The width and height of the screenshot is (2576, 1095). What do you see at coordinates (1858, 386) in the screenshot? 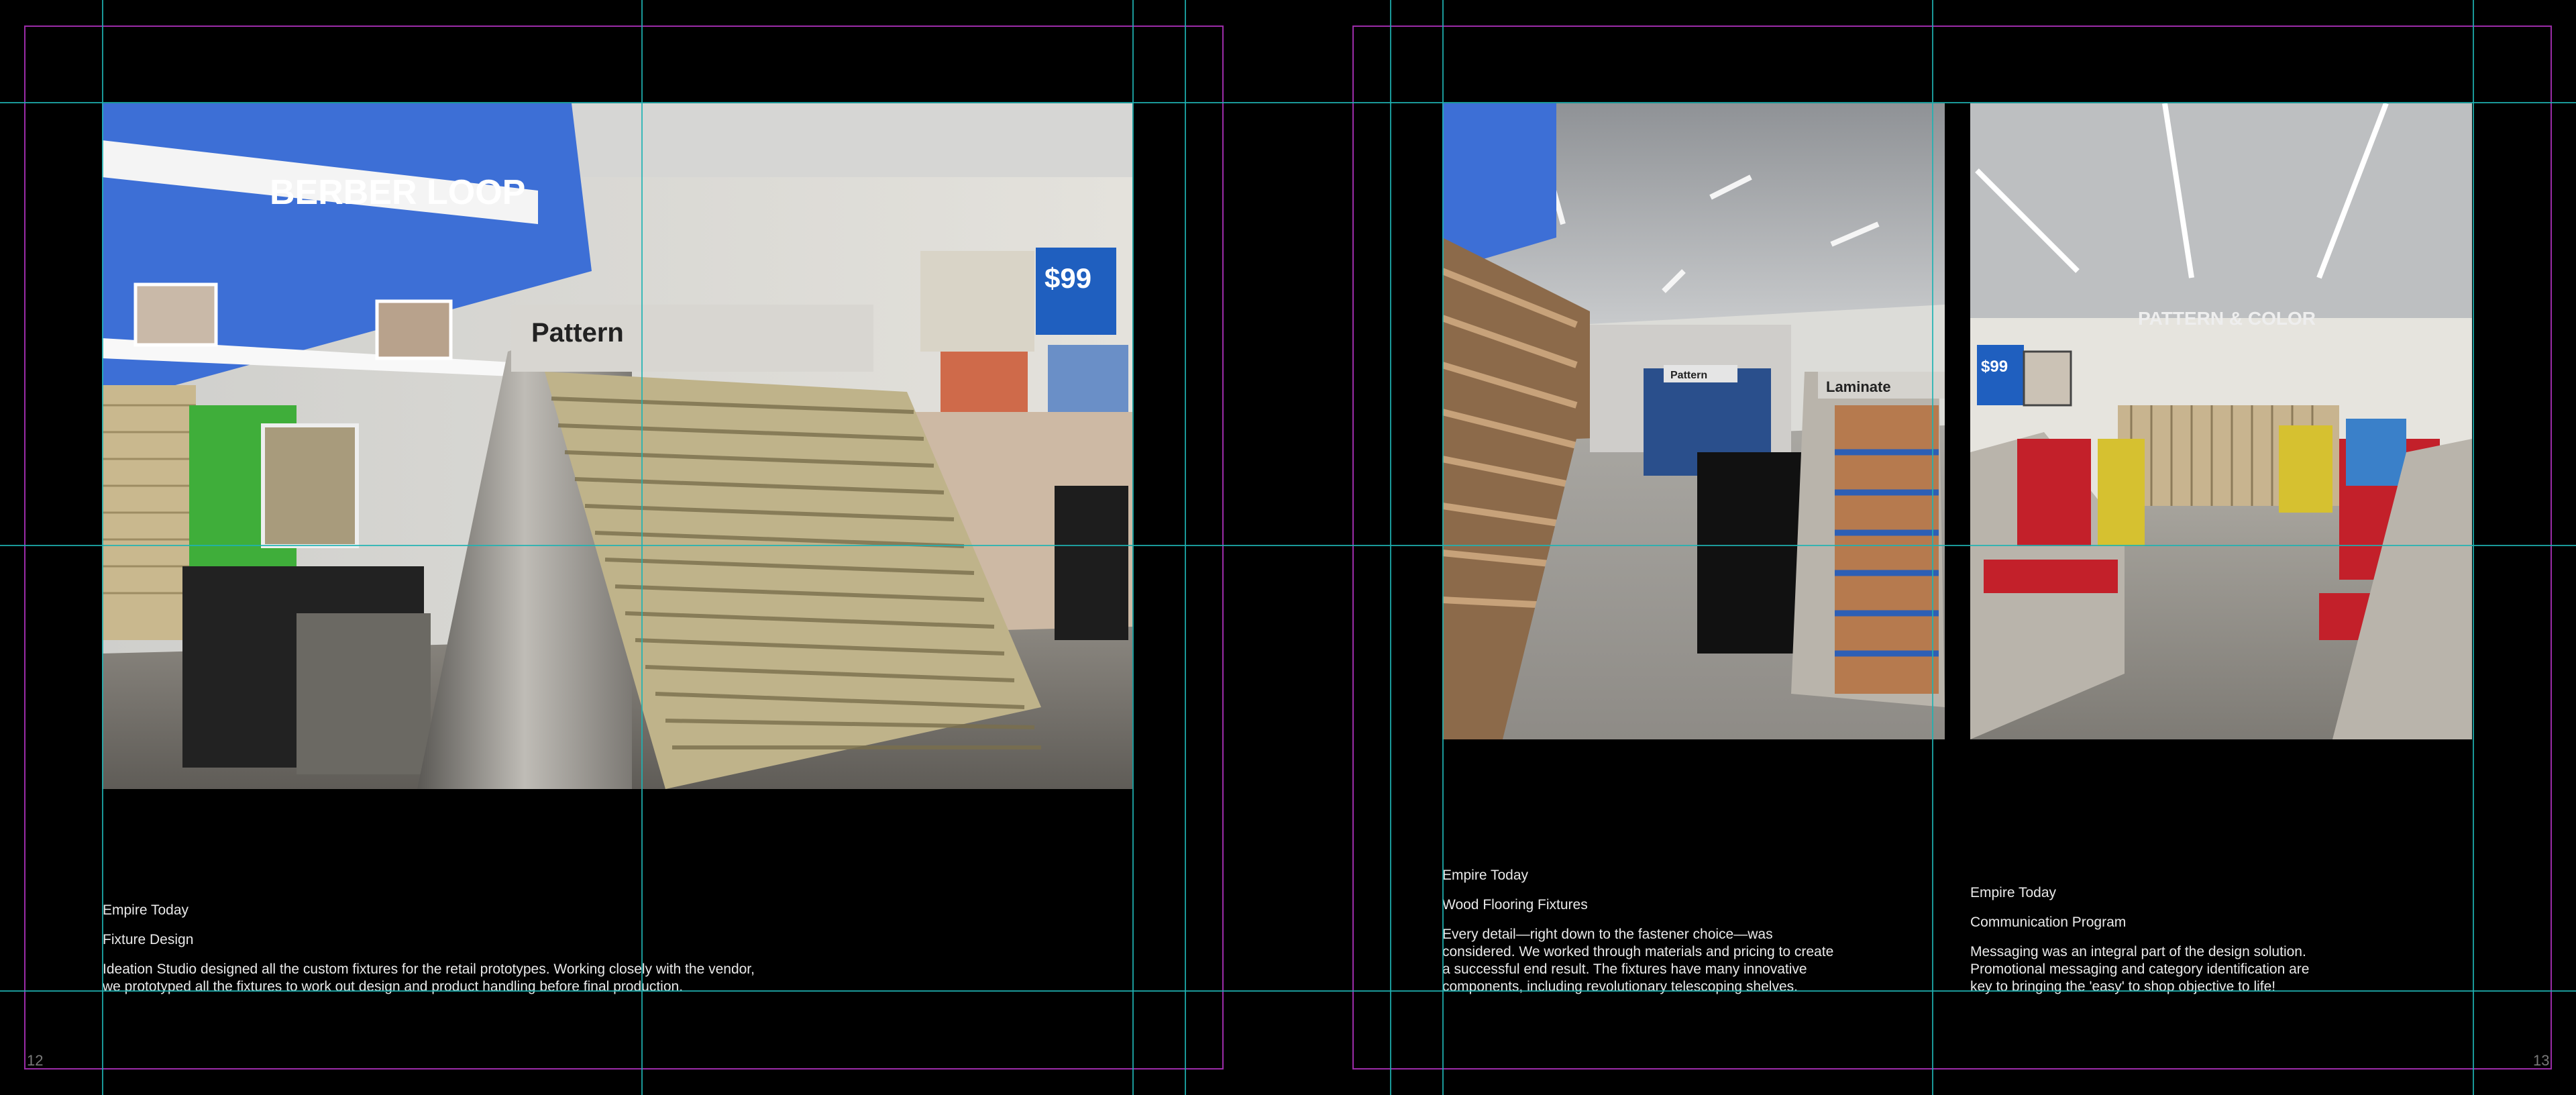
I see `laminate-sign-text: Laminate` at bounding box center [1858, 386].